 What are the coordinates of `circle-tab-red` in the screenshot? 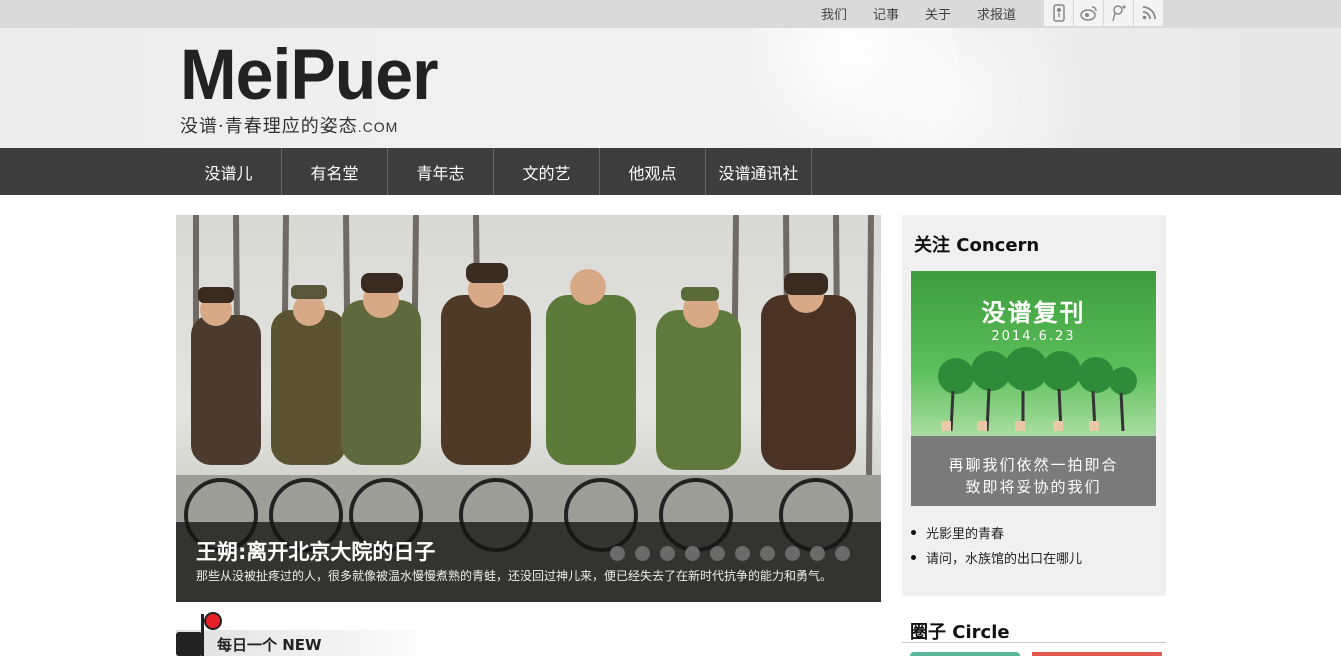 It's located at (1097, 654).